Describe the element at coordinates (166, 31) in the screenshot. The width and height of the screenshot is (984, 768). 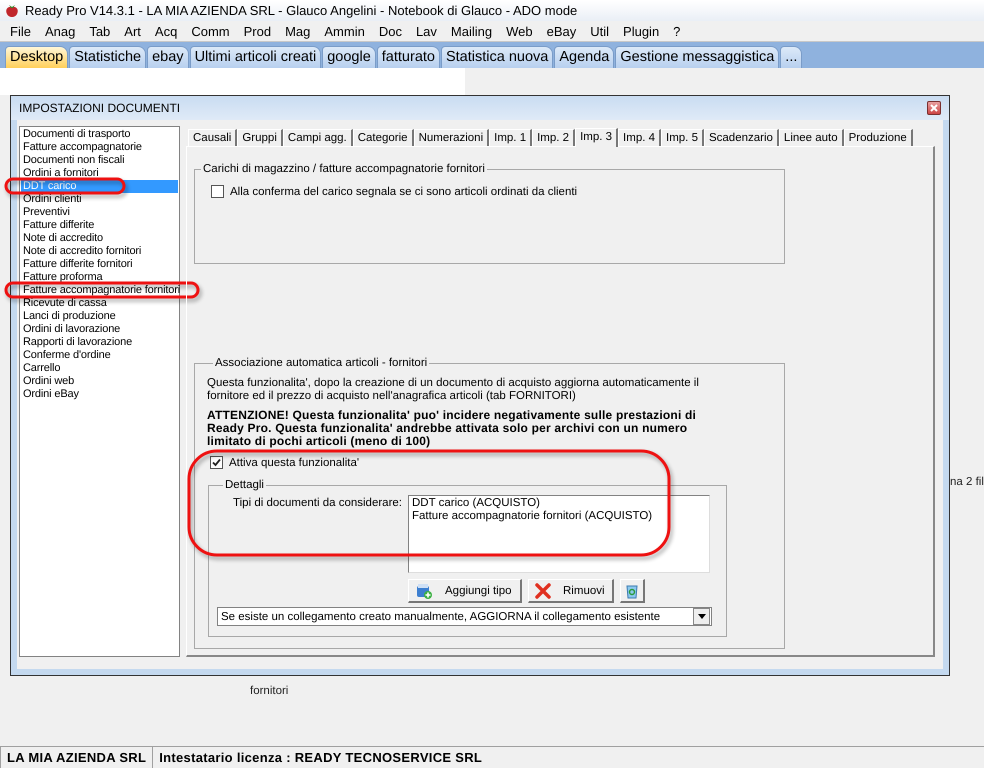
I see `menu-item: Acq` at that location.